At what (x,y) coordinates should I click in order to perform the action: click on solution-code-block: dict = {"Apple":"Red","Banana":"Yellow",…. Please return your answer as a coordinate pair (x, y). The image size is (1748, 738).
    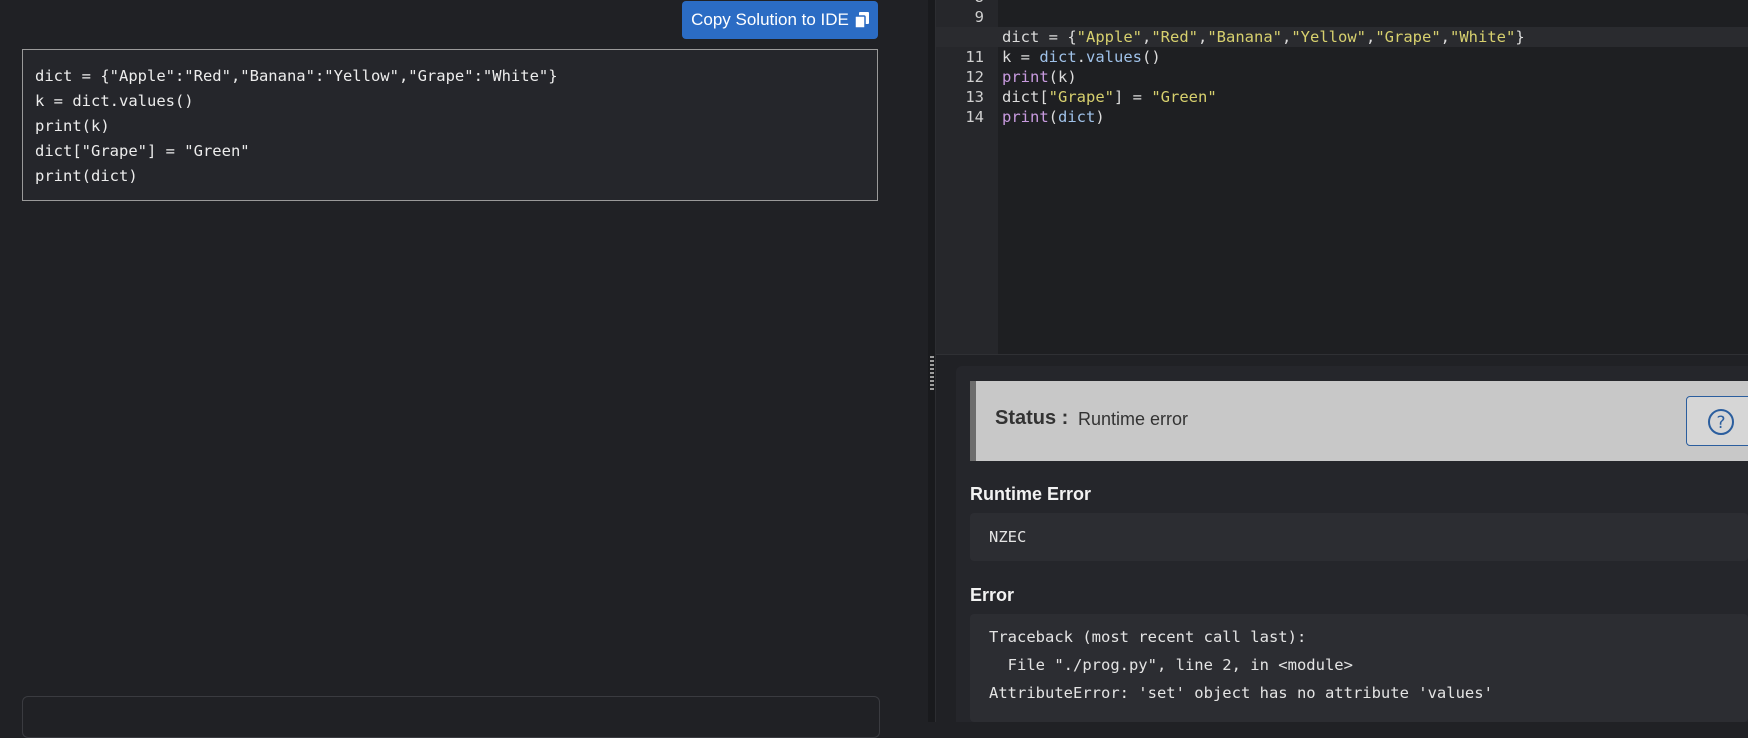
    Looking at the image, I should click on (450, 125).